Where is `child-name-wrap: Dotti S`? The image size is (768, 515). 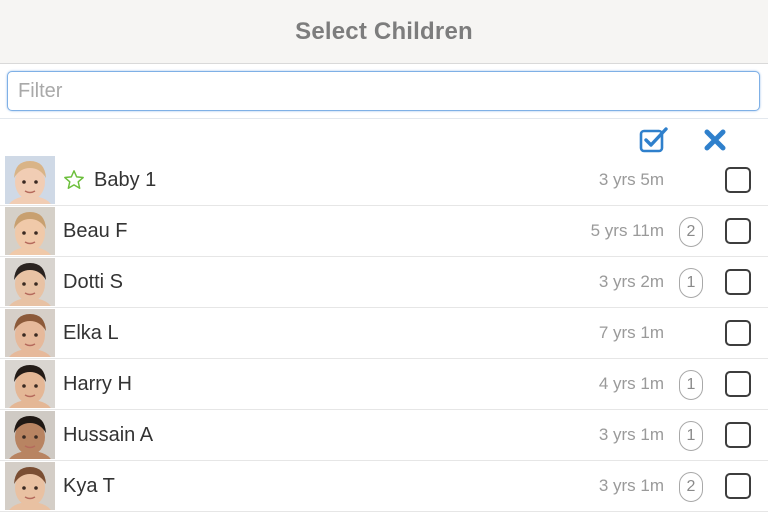
child-name-wrap: Dotti S is located at coordinates (93, 282).